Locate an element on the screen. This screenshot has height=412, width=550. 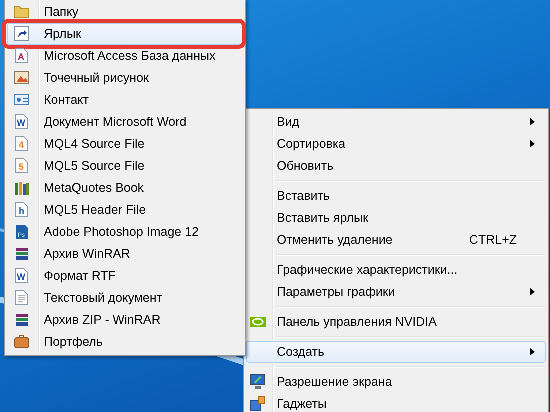
menu-item: Контакт is located at coordinates (125, 100).